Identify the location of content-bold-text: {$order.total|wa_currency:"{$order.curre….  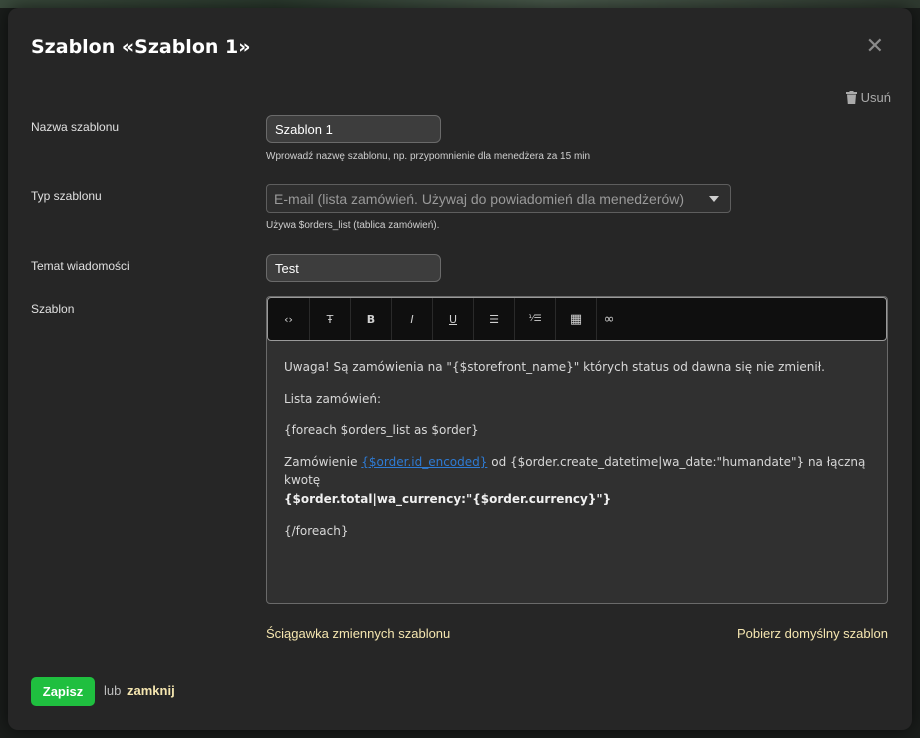
(448, 498).